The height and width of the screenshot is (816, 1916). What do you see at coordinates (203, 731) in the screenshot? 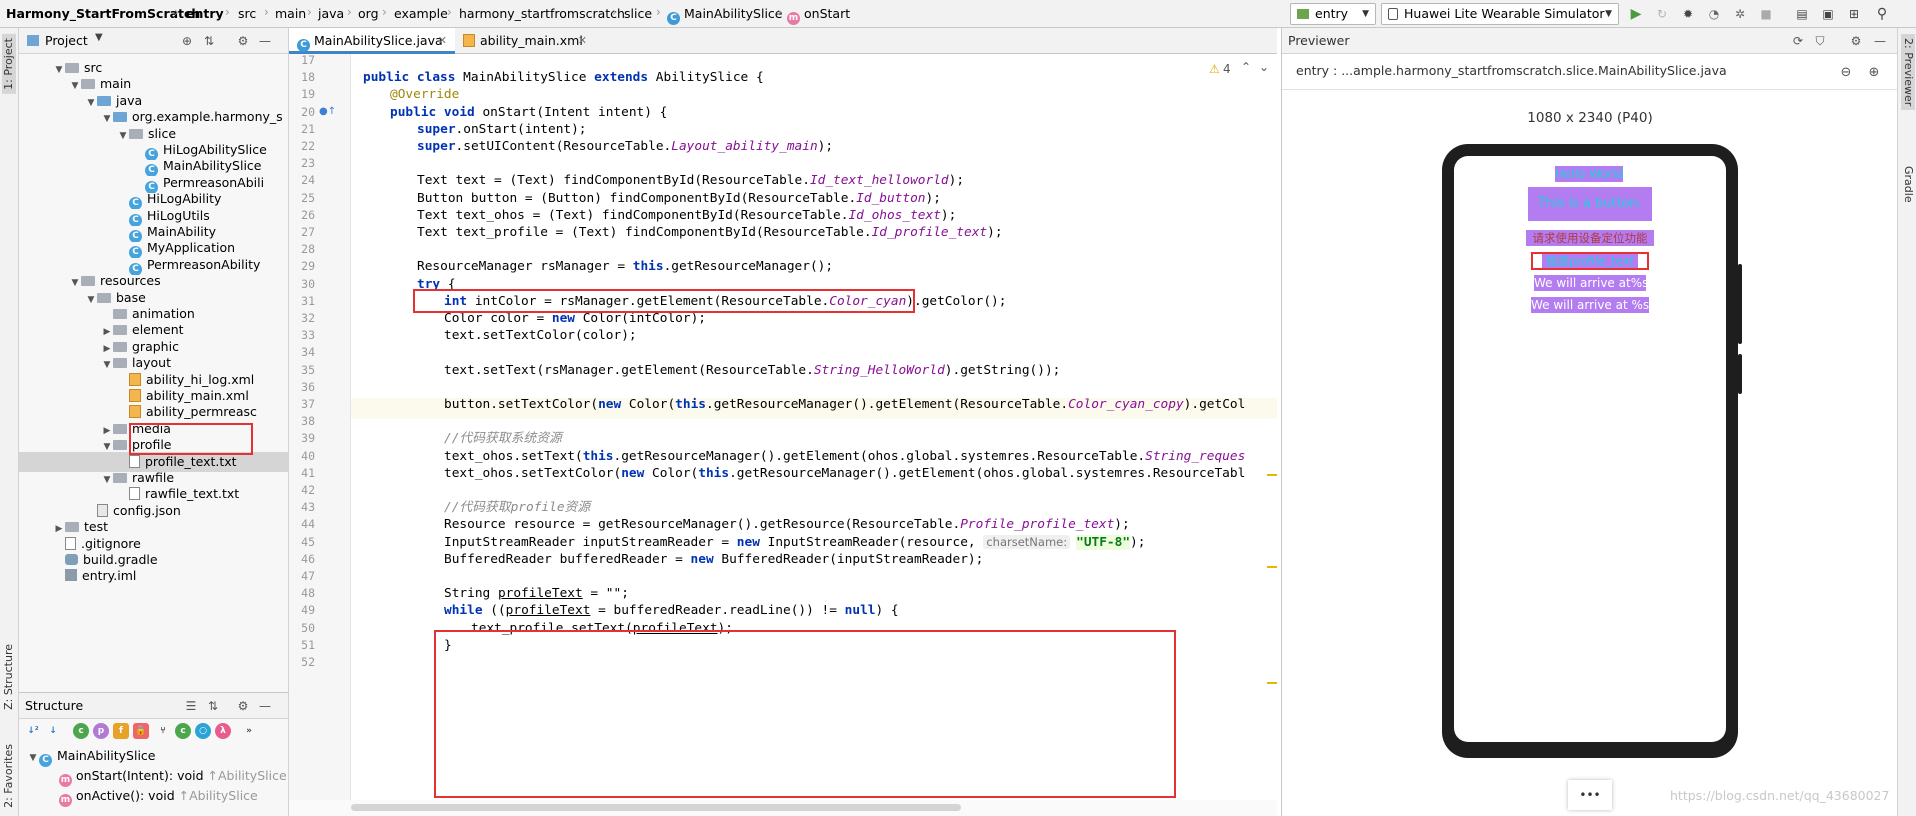
I see `show-circle-icon: ○` at bounding box center [203, 731].